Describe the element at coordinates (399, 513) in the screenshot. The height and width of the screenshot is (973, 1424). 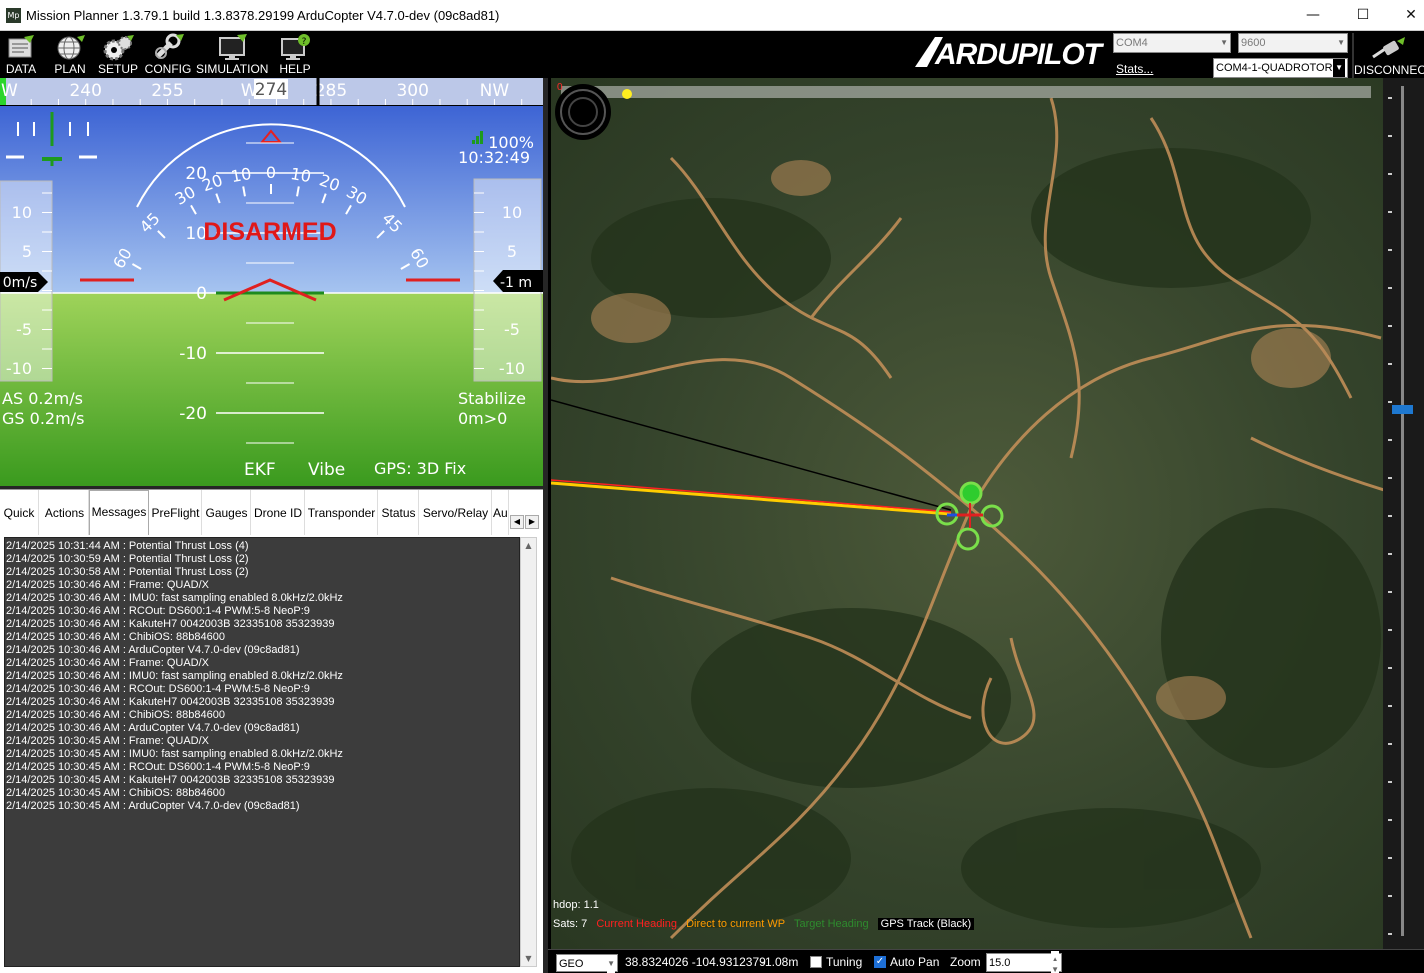
I see `tab-status: Status` at that location.